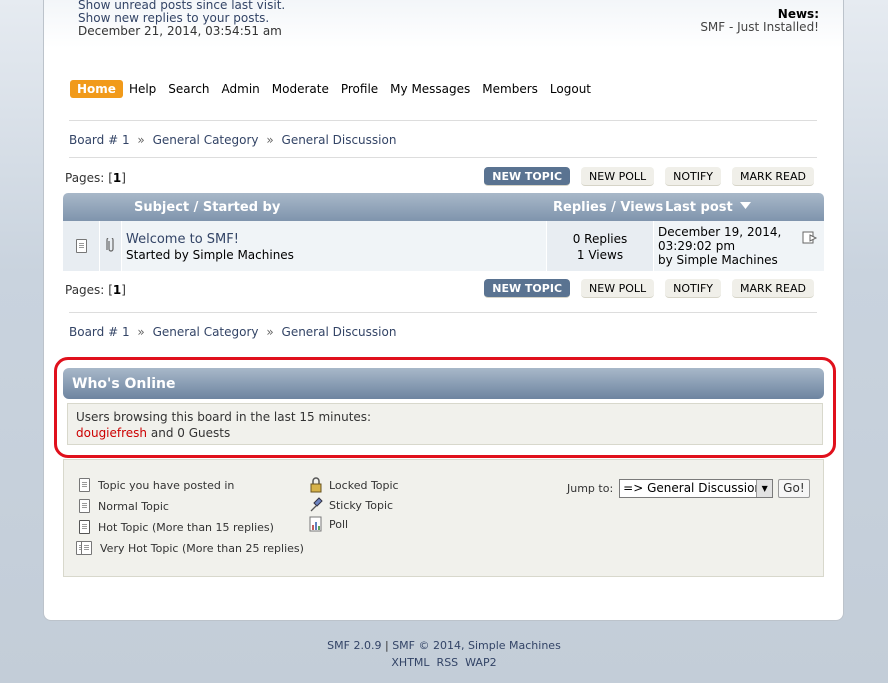 The image size is (888, 683). Describe the element at coordinates (85, 485) in the screenshot. I see `posted-topic-icon` at that location.